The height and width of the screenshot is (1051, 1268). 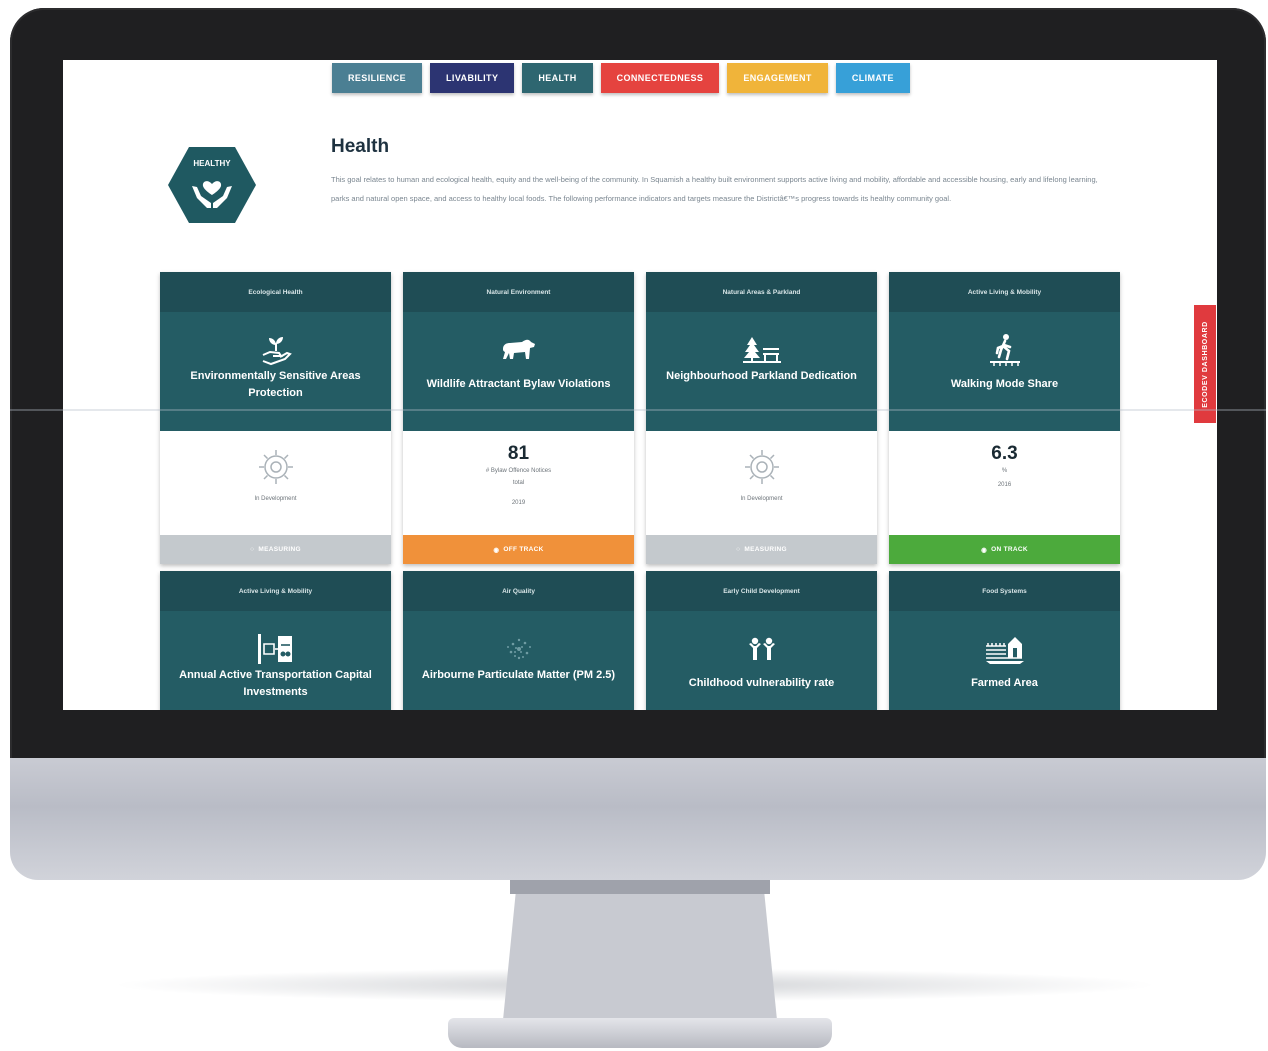 I want to click on card-value-panel: 6.3 % 2016, so click(x=1004, y=483).